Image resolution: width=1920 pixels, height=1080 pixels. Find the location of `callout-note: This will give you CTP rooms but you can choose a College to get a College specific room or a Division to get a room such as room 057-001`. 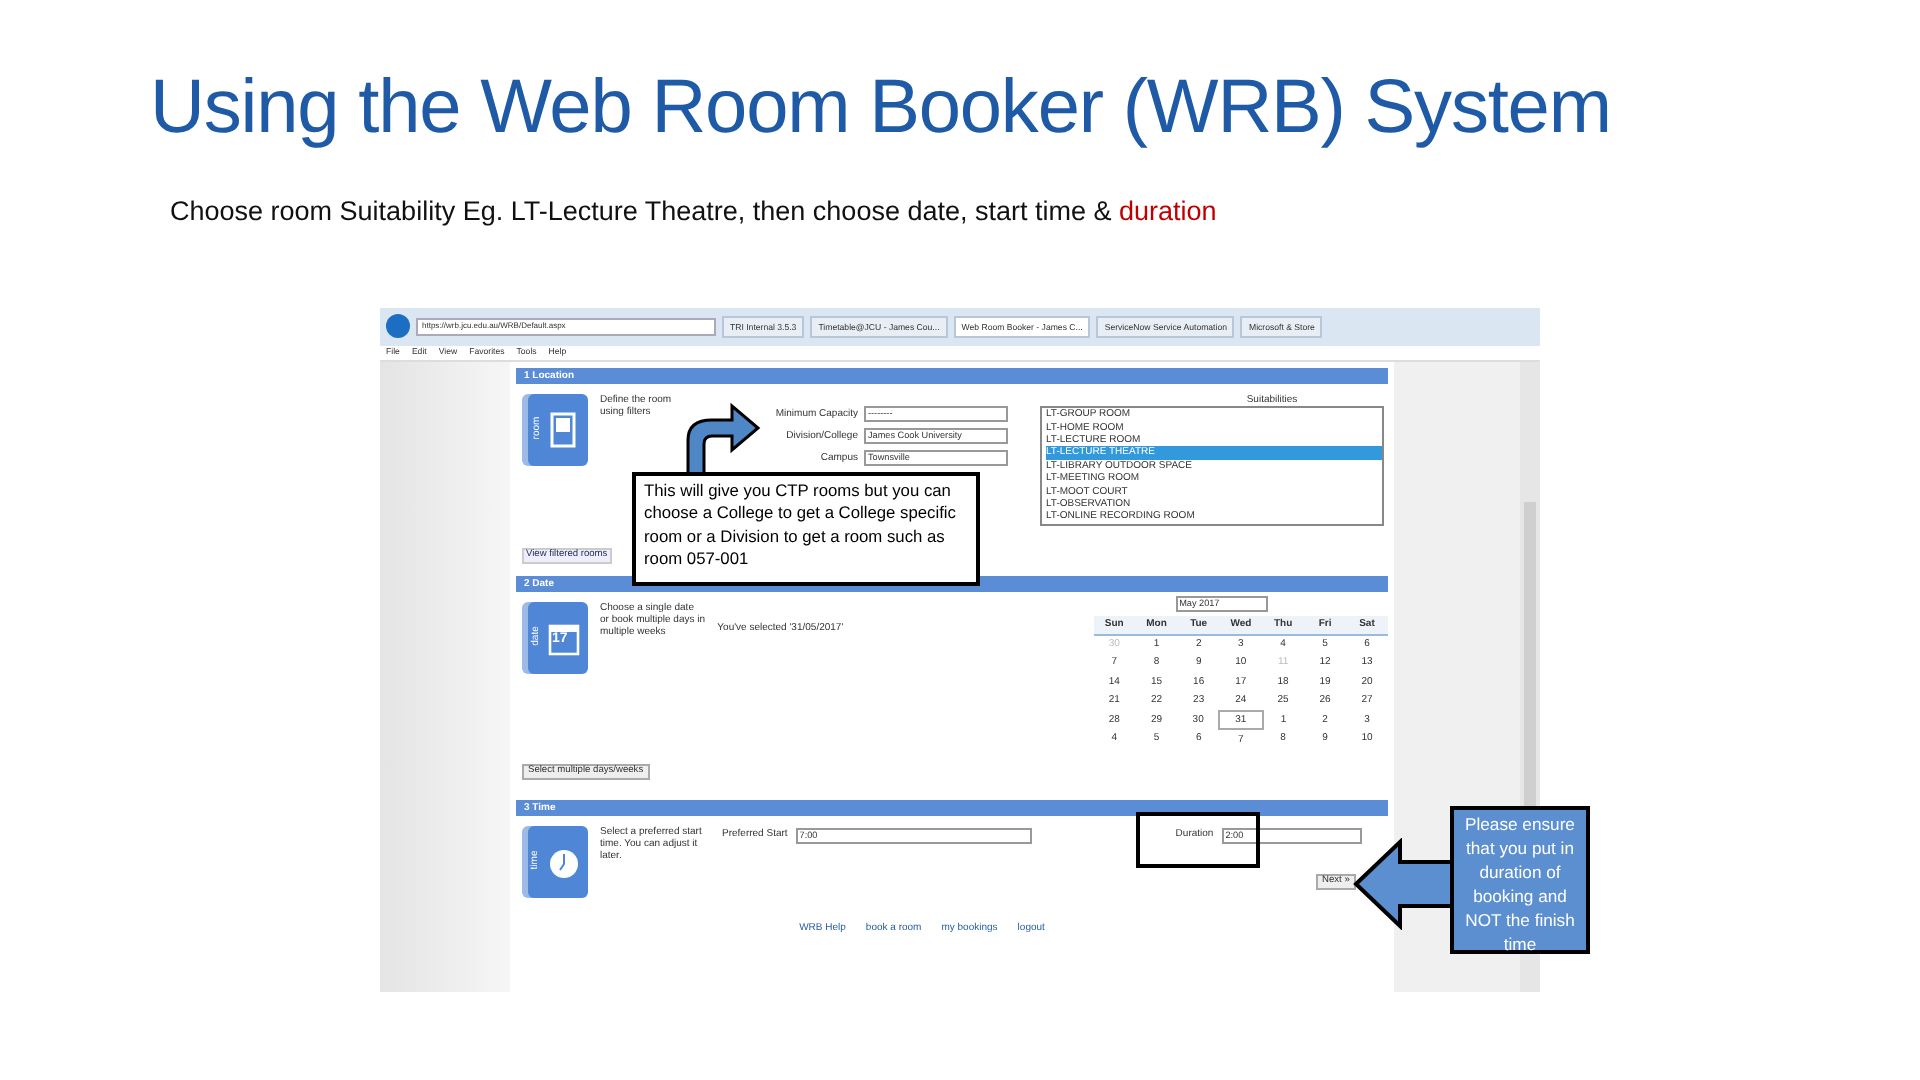

callout-note: This will give you CTP rooms but you can choose a College to get a College specific room or a Division to get a room such as room 057-001 is located at coordinates (806, 528).